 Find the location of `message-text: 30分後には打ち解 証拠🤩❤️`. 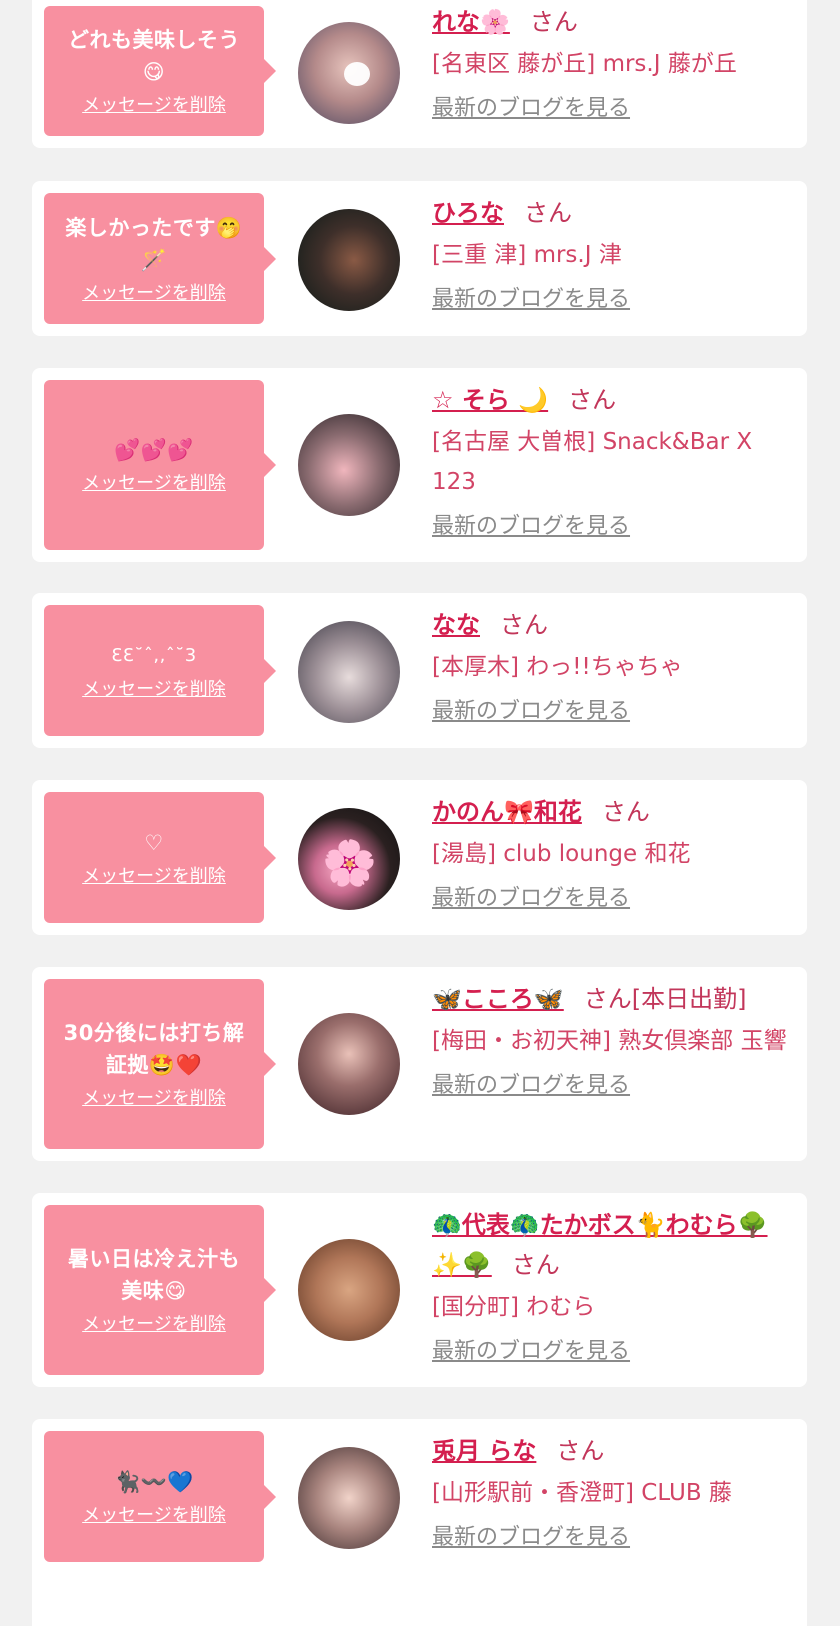

message-text: 30分後には打ち解 証拠🤩❤️ is located at coordinates (154, 1049).